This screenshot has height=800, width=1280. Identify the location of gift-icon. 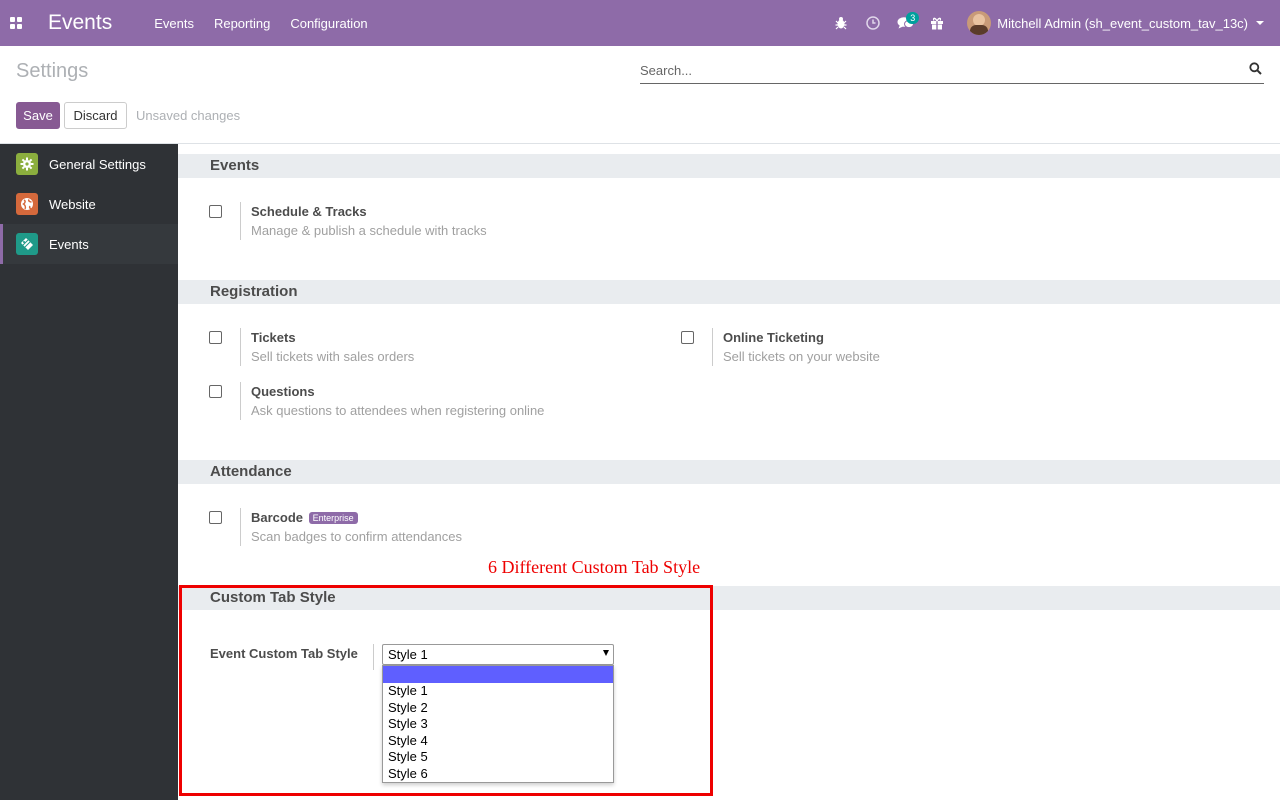
(937, 23).